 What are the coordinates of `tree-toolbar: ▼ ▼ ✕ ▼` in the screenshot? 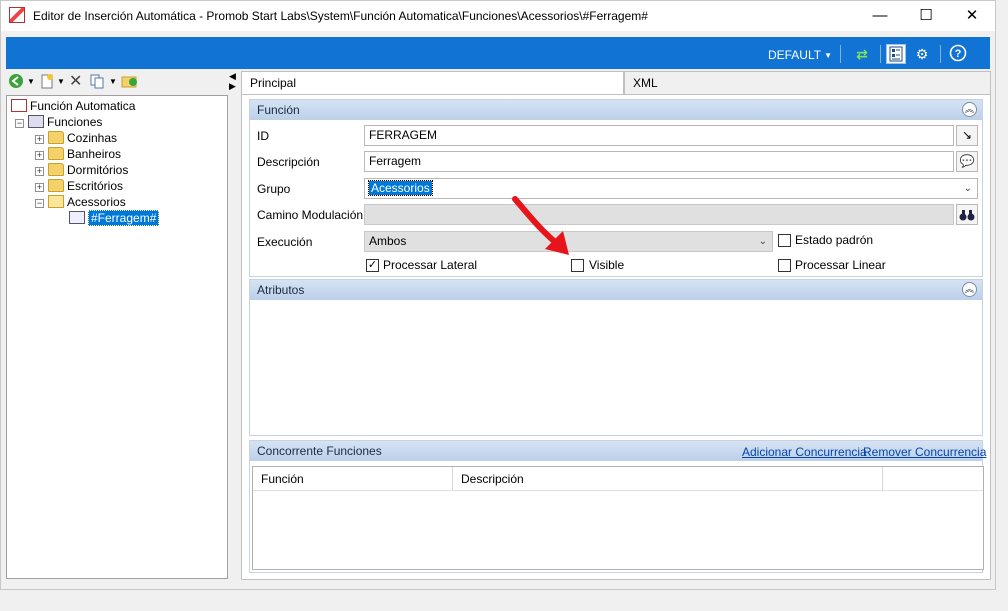 It's located at (117, 82).